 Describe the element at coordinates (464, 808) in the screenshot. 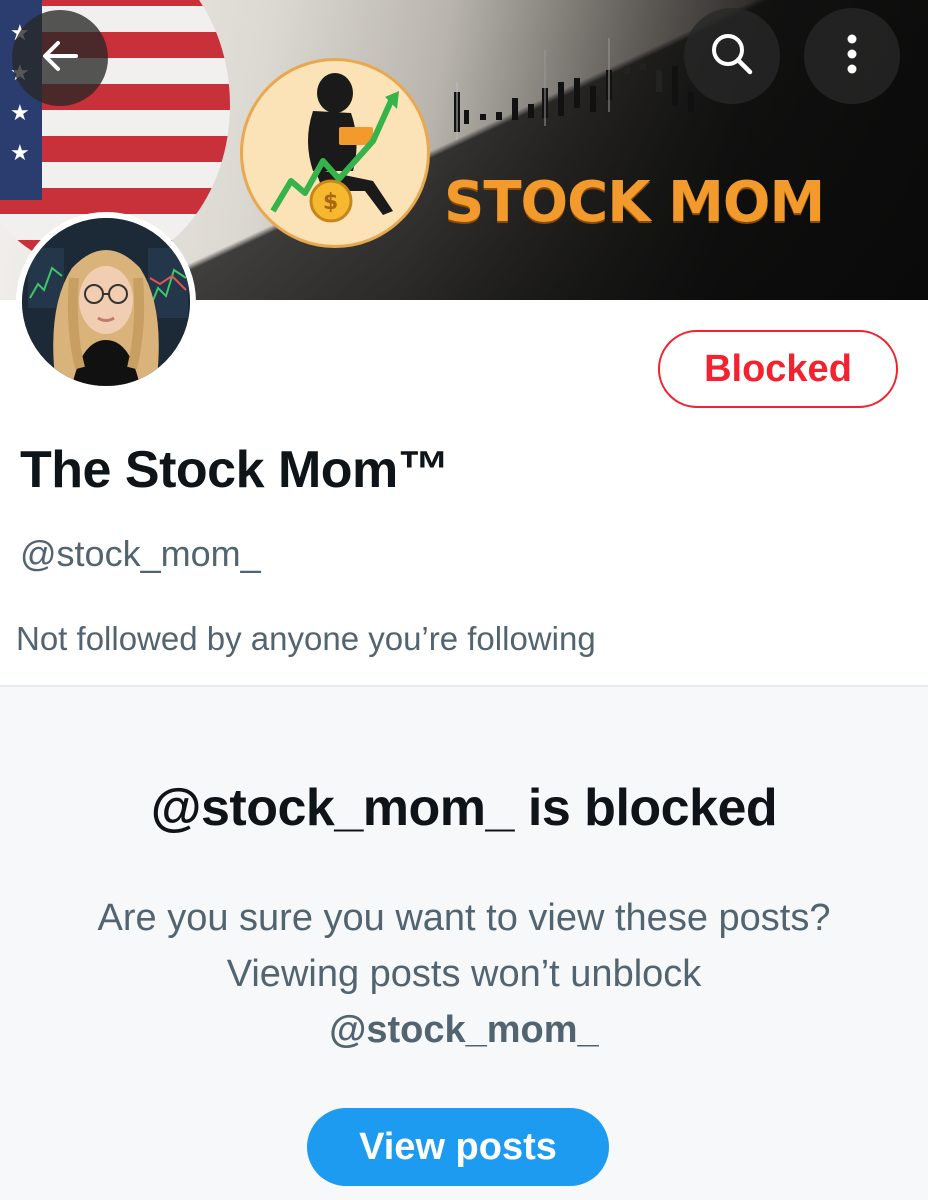

I see `blocked-title: @stock_mom_ is blocked` at that location.